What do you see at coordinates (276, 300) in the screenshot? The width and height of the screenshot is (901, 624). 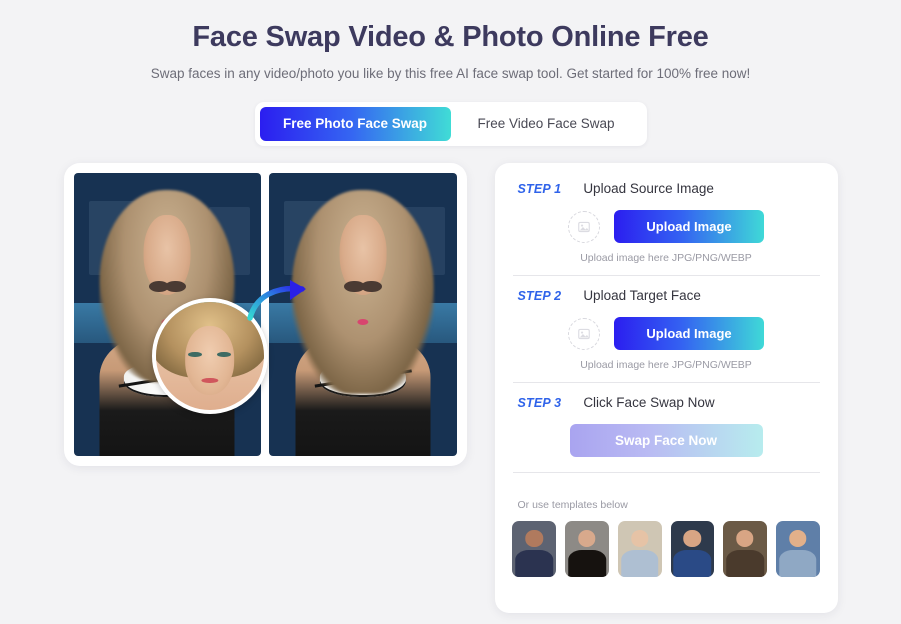 I see `curved-right-arrow-icon` at bounding box center [276, 300].